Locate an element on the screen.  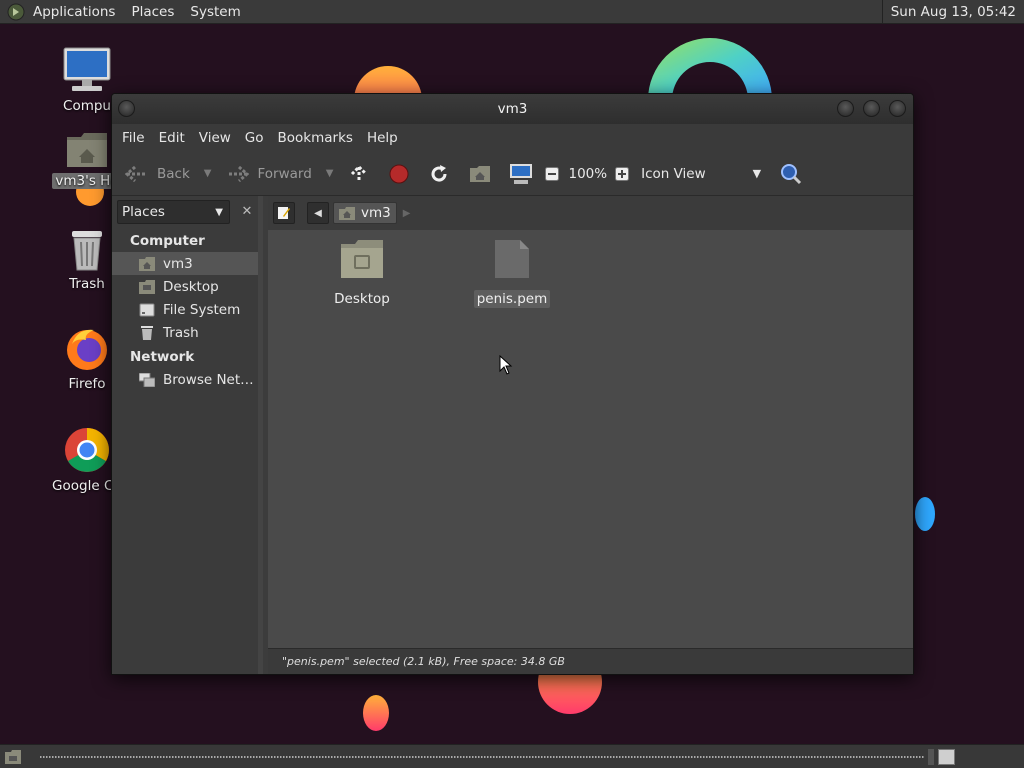
side-pane-header: Places ▼ ✕ is located at coordinates (185, 212).